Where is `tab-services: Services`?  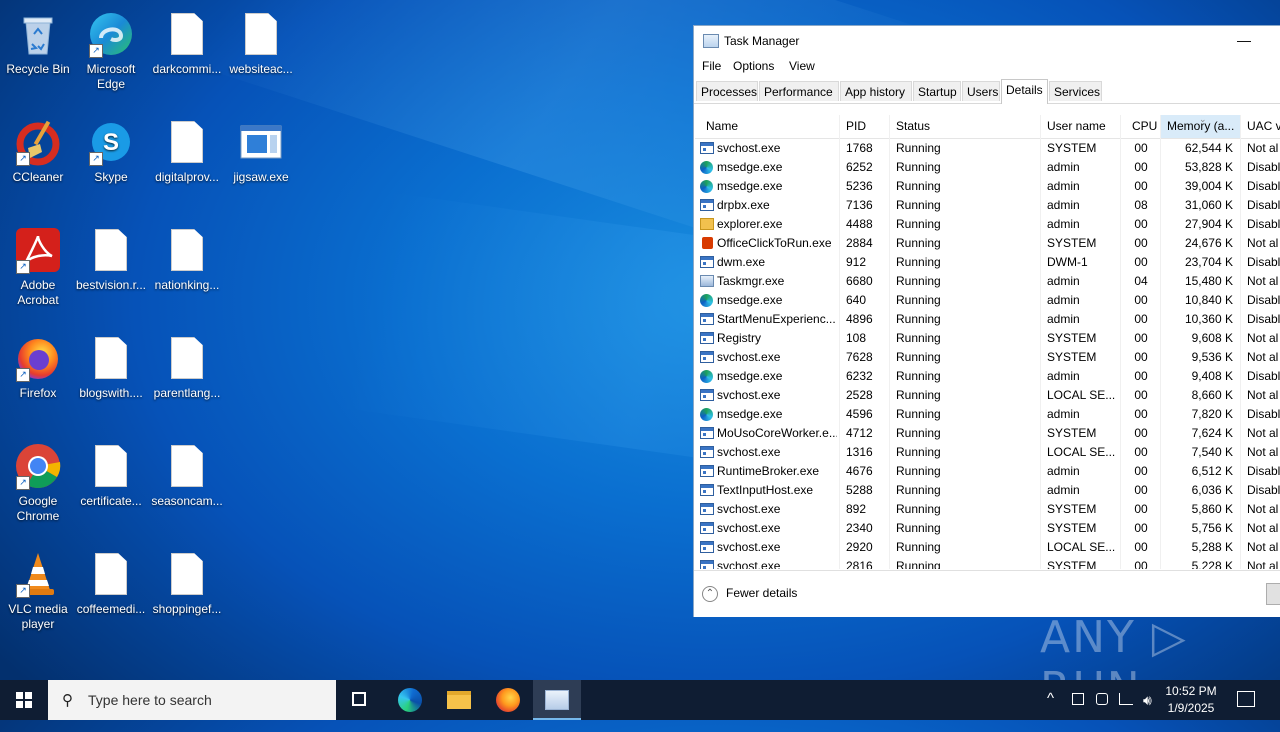 tab-services: Services is located at coordinates (1075, 91).